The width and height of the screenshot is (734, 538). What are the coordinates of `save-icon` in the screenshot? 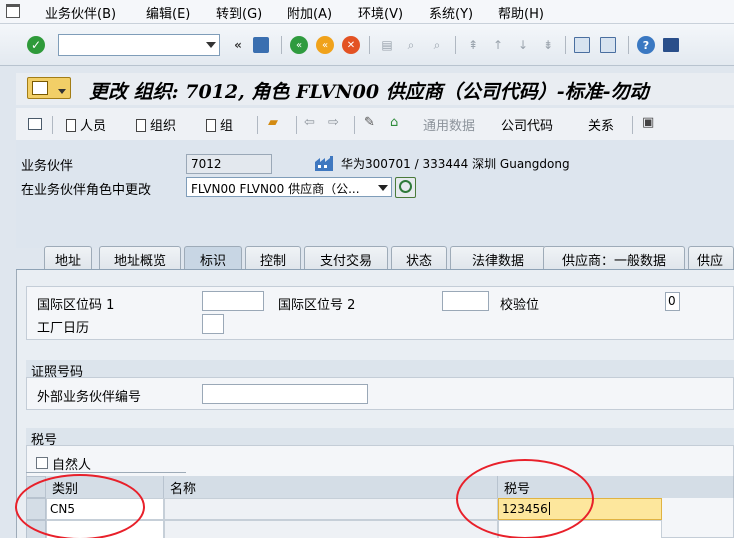 It's located at (261, 45).